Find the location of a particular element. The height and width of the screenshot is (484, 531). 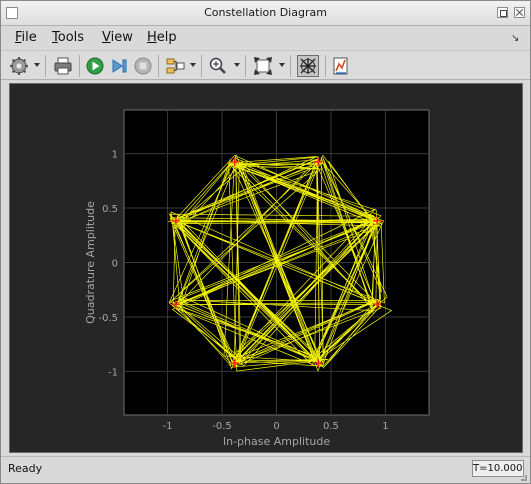

window-title: Constellation Diagram is located at coordinates (265, 12).